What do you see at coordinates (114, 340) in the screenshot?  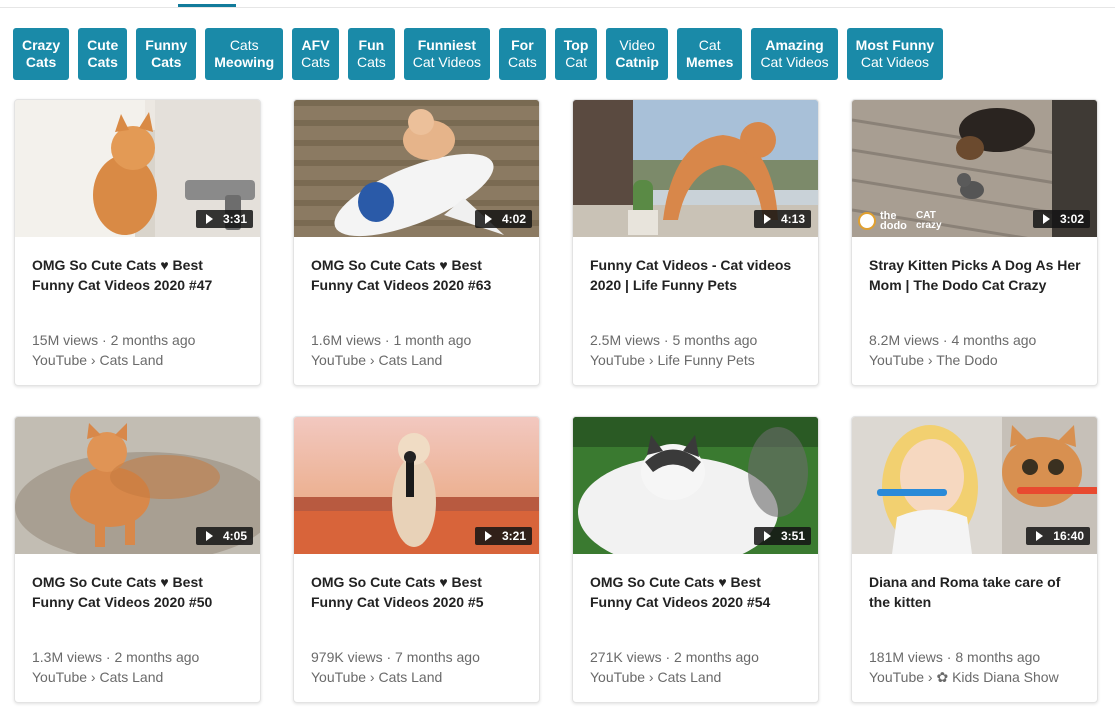 I see `video-views: 15M views · 2 months ago` at bounding box center [114, 340].